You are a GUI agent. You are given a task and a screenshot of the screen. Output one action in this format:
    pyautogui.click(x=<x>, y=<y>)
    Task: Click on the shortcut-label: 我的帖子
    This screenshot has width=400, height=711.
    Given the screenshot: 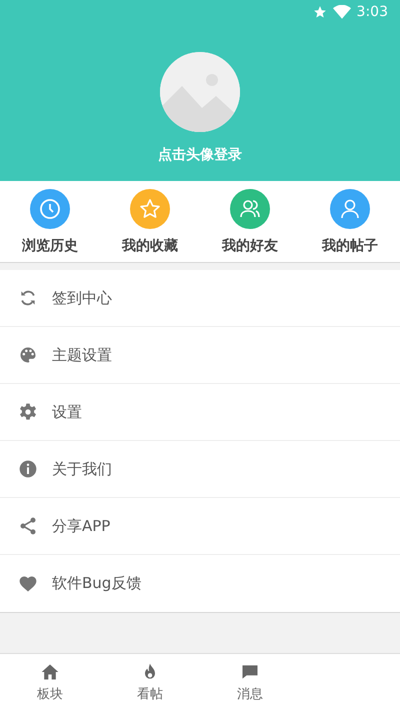 What is the action you would take?
    pyautogui.click(x=350, y=246)
    